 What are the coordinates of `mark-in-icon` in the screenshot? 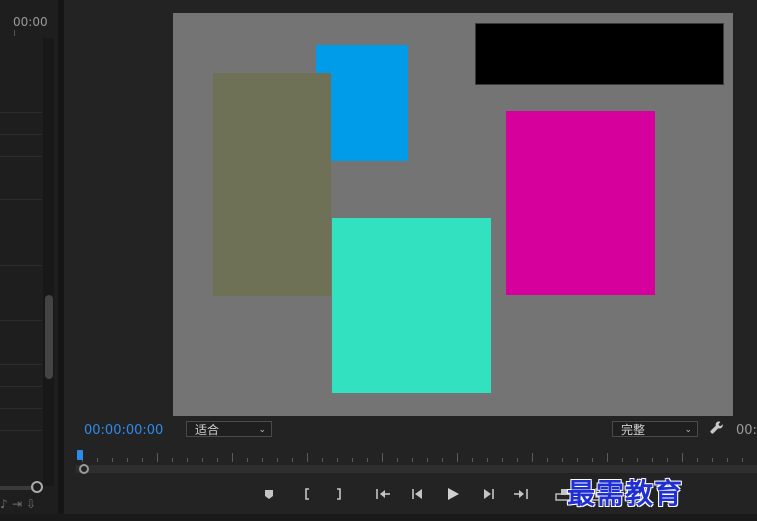 It's located at (307, 494).